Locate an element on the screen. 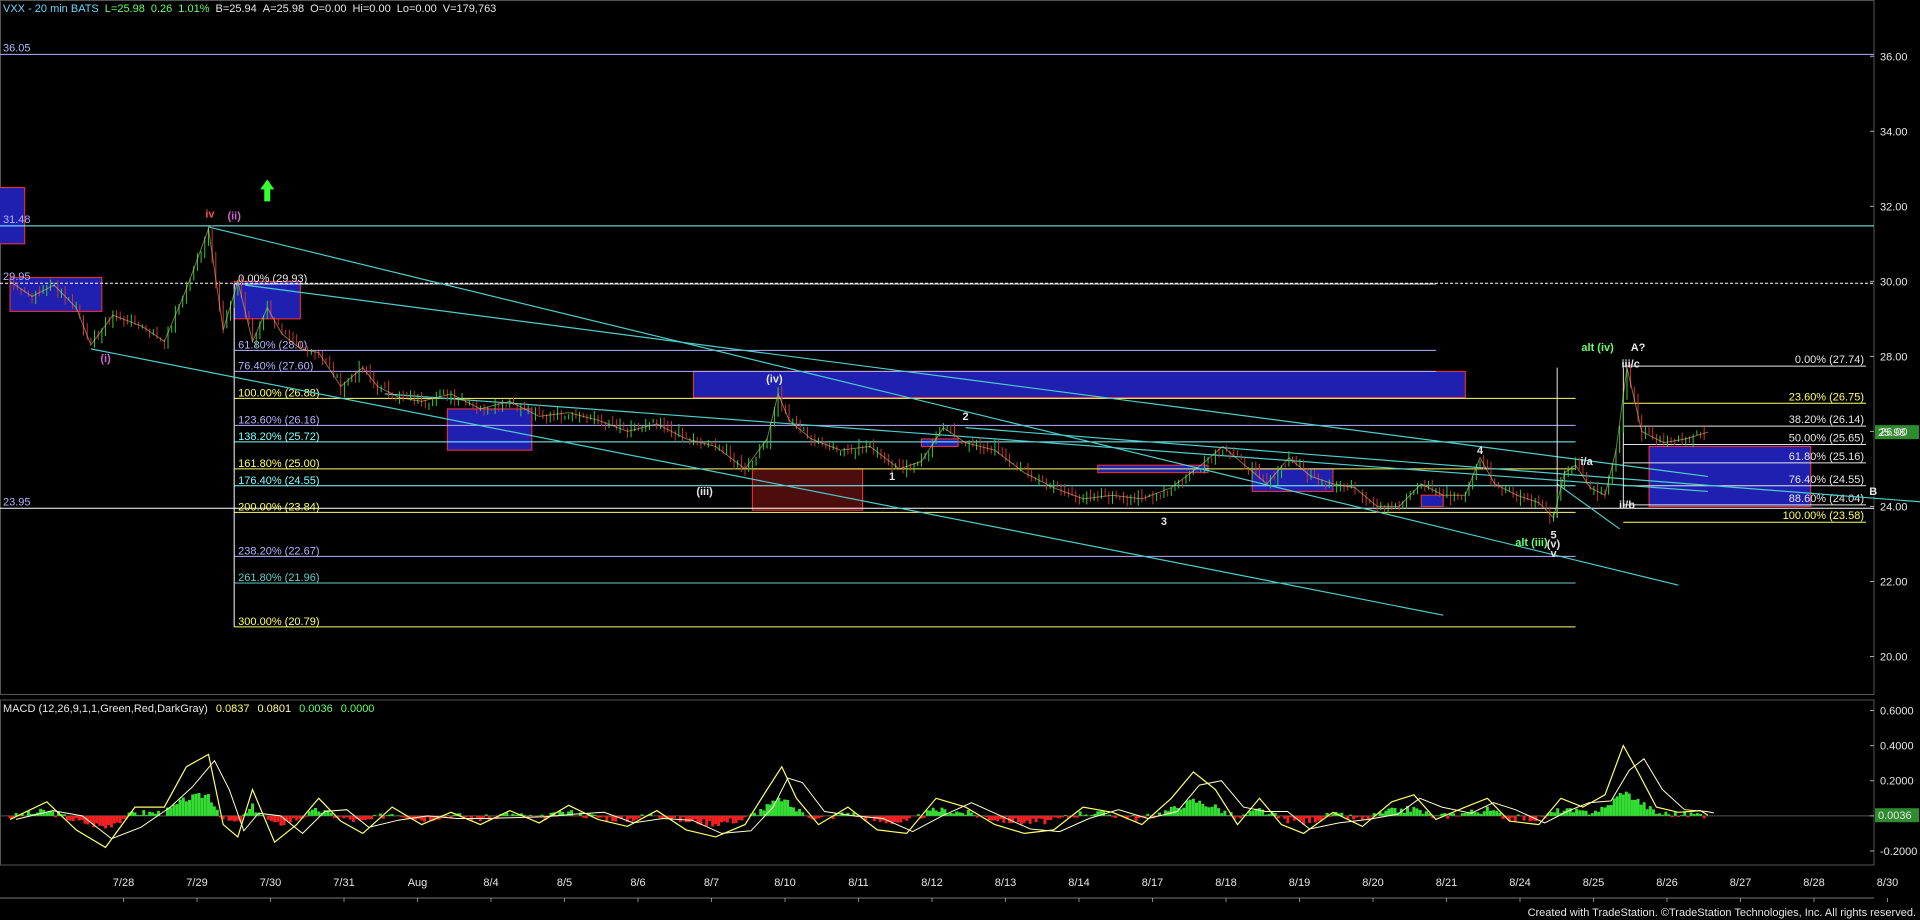  time-tick-label: 8/27 is located at coordinates (1740, 883).